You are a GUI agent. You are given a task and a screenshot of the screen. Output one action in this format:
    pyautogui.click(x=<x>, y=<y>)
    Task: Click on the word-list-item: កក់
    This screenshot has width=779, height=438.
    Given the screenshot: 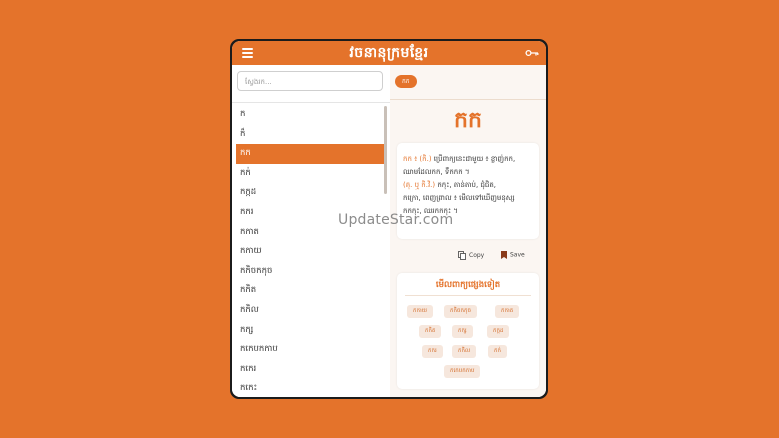 What is the action you would take?
    pyautogui.click(x=310, y=174)
    